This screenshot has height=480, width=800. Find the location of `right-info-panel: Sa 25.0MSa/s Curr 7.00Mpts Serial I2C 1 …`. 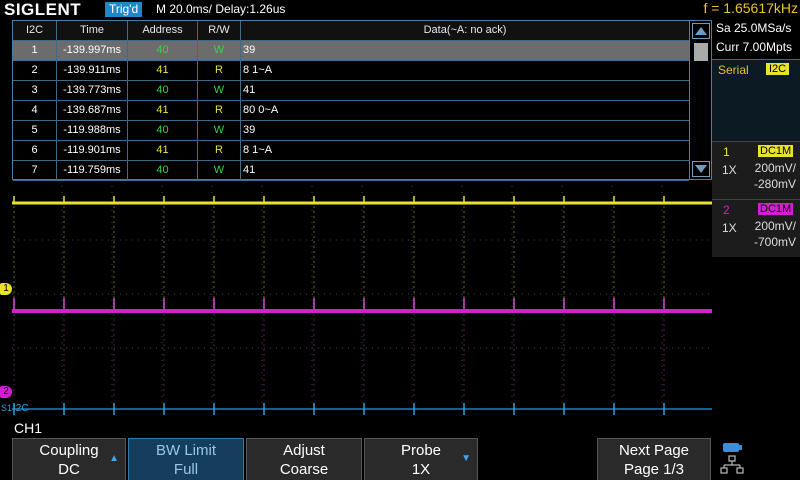

right-info-panel: Sa 25.0MSa/s Curr 7.00Mpts Serial I2C 1 … is located at coordinates (756, 250).